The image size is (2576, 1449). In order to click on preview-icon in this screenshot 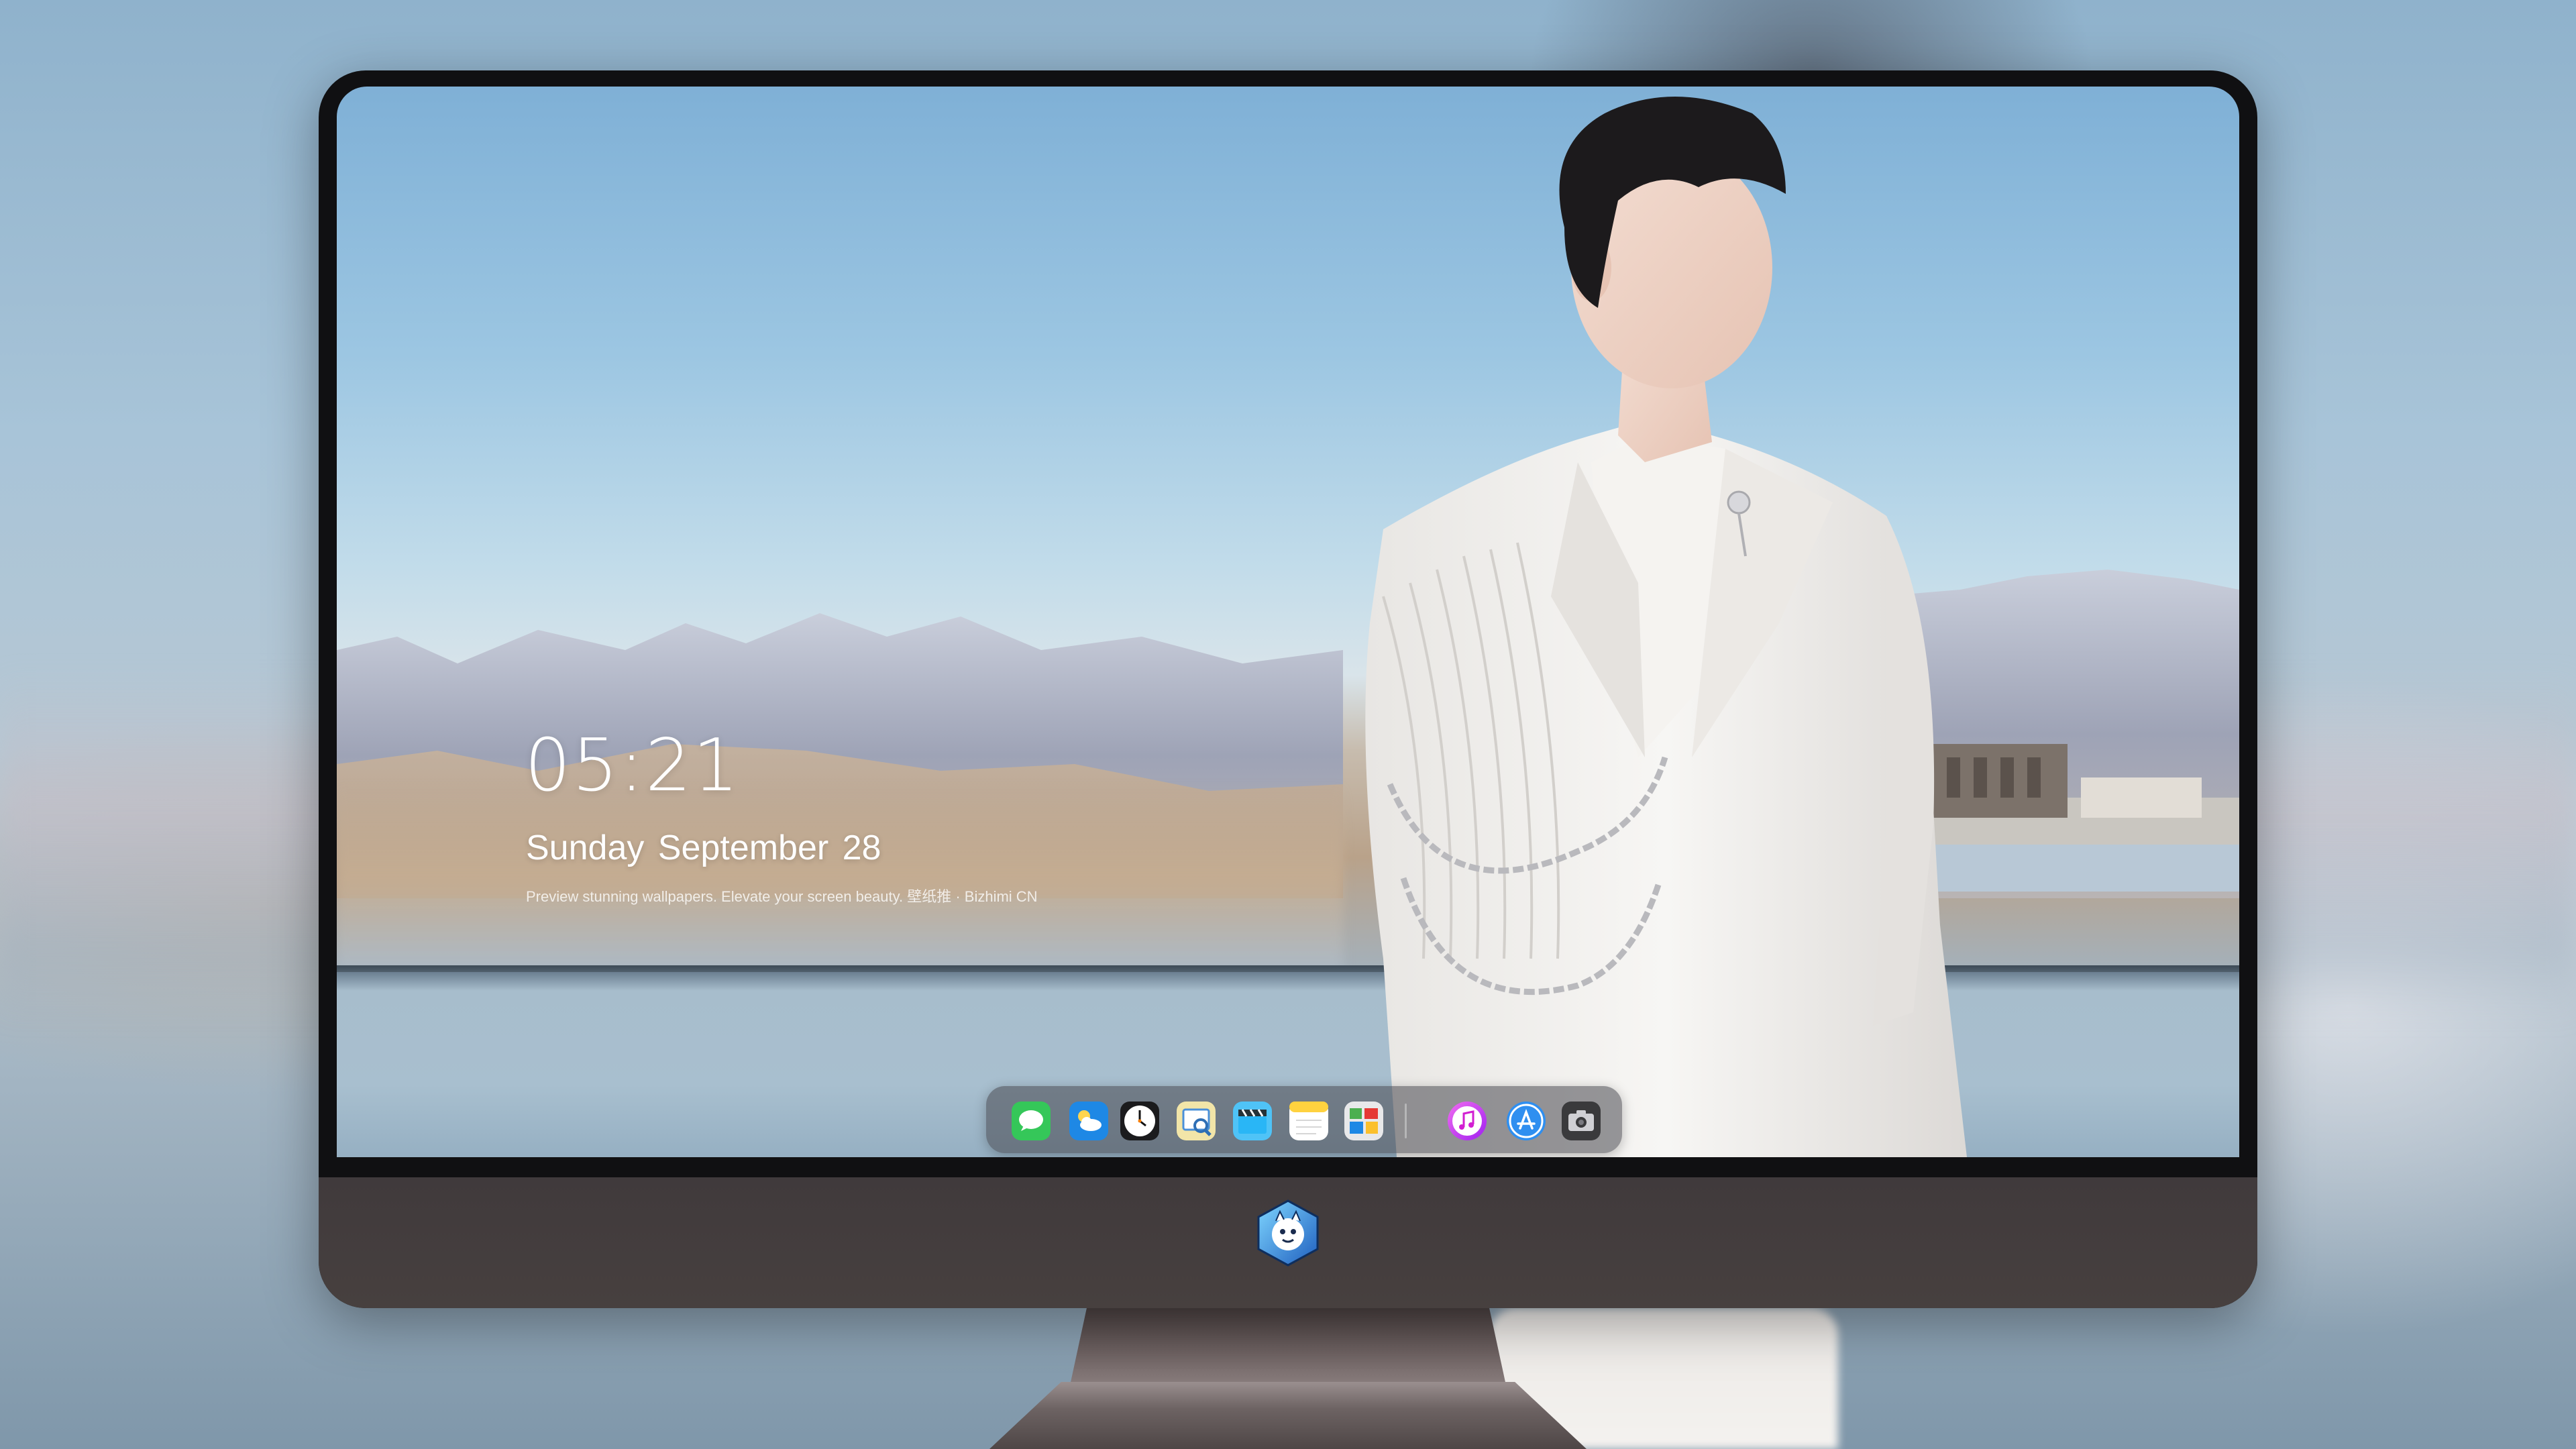, I will do `click(1196, 1121)`.